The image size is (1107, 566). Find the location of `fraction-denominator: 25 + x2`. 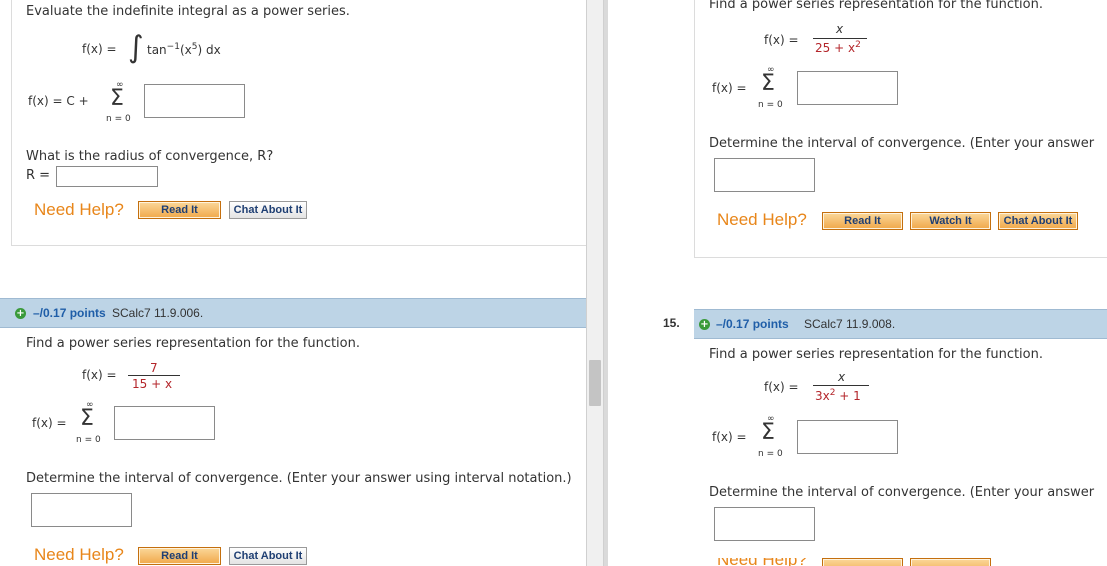

fraction-denominator: 25 + x2 is located at coordinates (838, 47).